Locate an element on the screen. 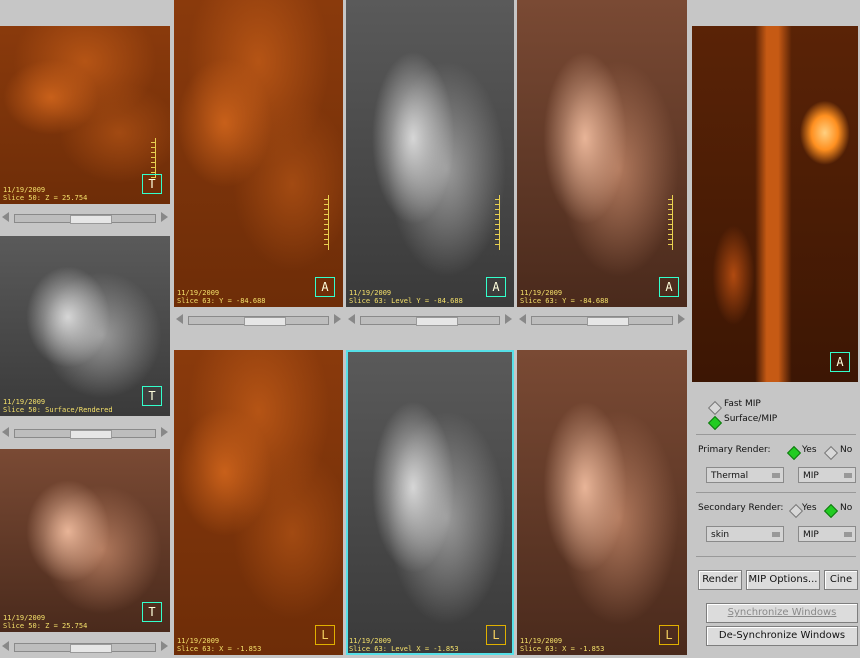 The width and height of the screenshot is (860, 658). secondary-colormap-value: skin is located at coordinates (720, 535).